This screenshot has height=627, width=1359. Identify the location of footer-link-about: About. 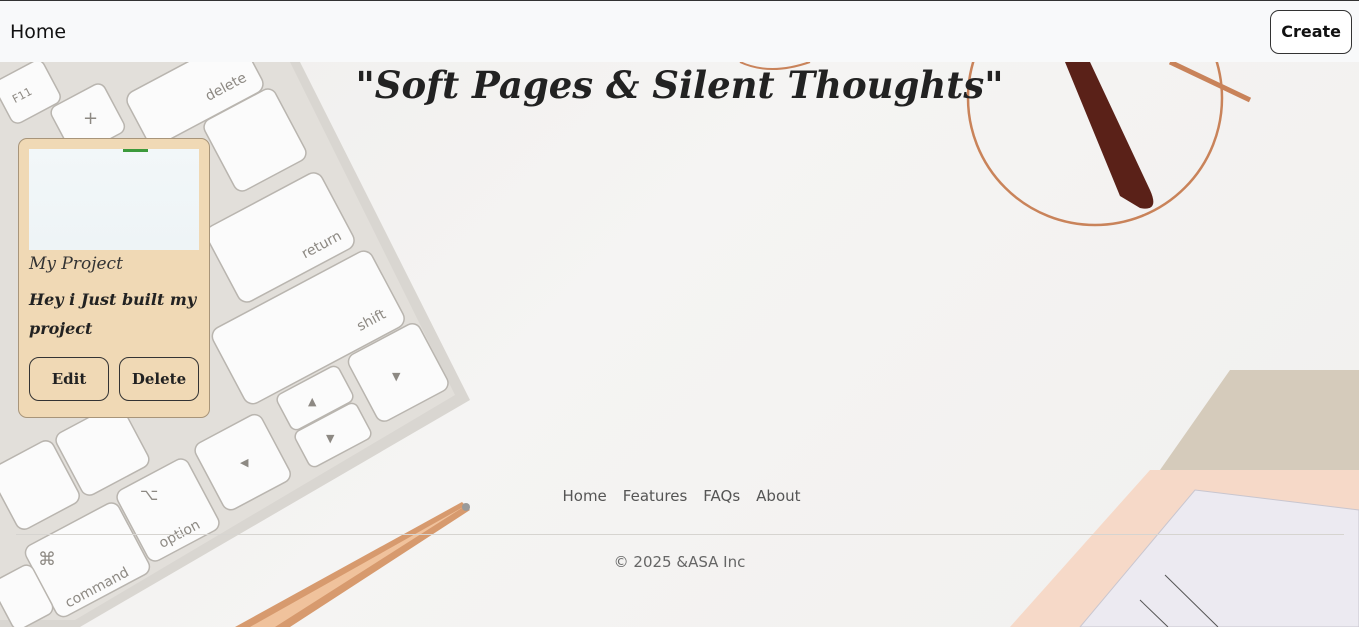
(778, 496).